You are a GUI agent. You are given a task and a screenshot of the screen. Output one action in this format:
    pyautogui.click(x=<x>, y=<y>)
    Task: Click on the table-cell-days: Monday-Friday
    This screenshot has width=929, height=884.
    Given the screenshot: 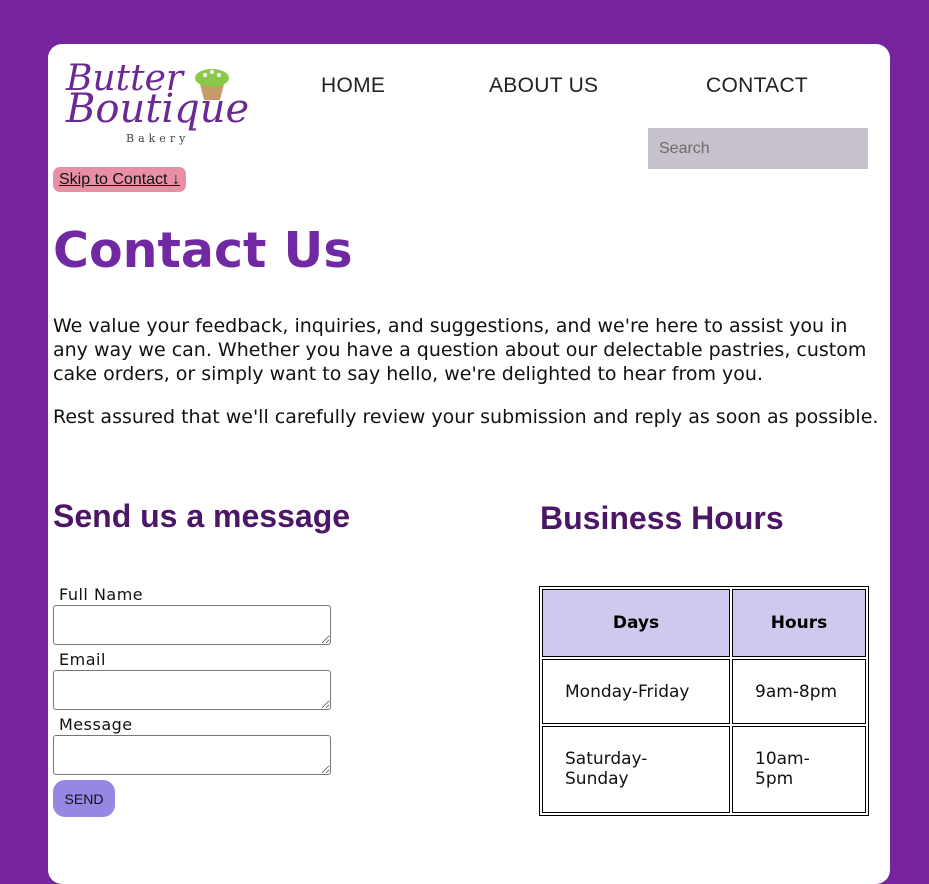 What is the action you would take?
    pyautogui.click(x=636, y=691)
    